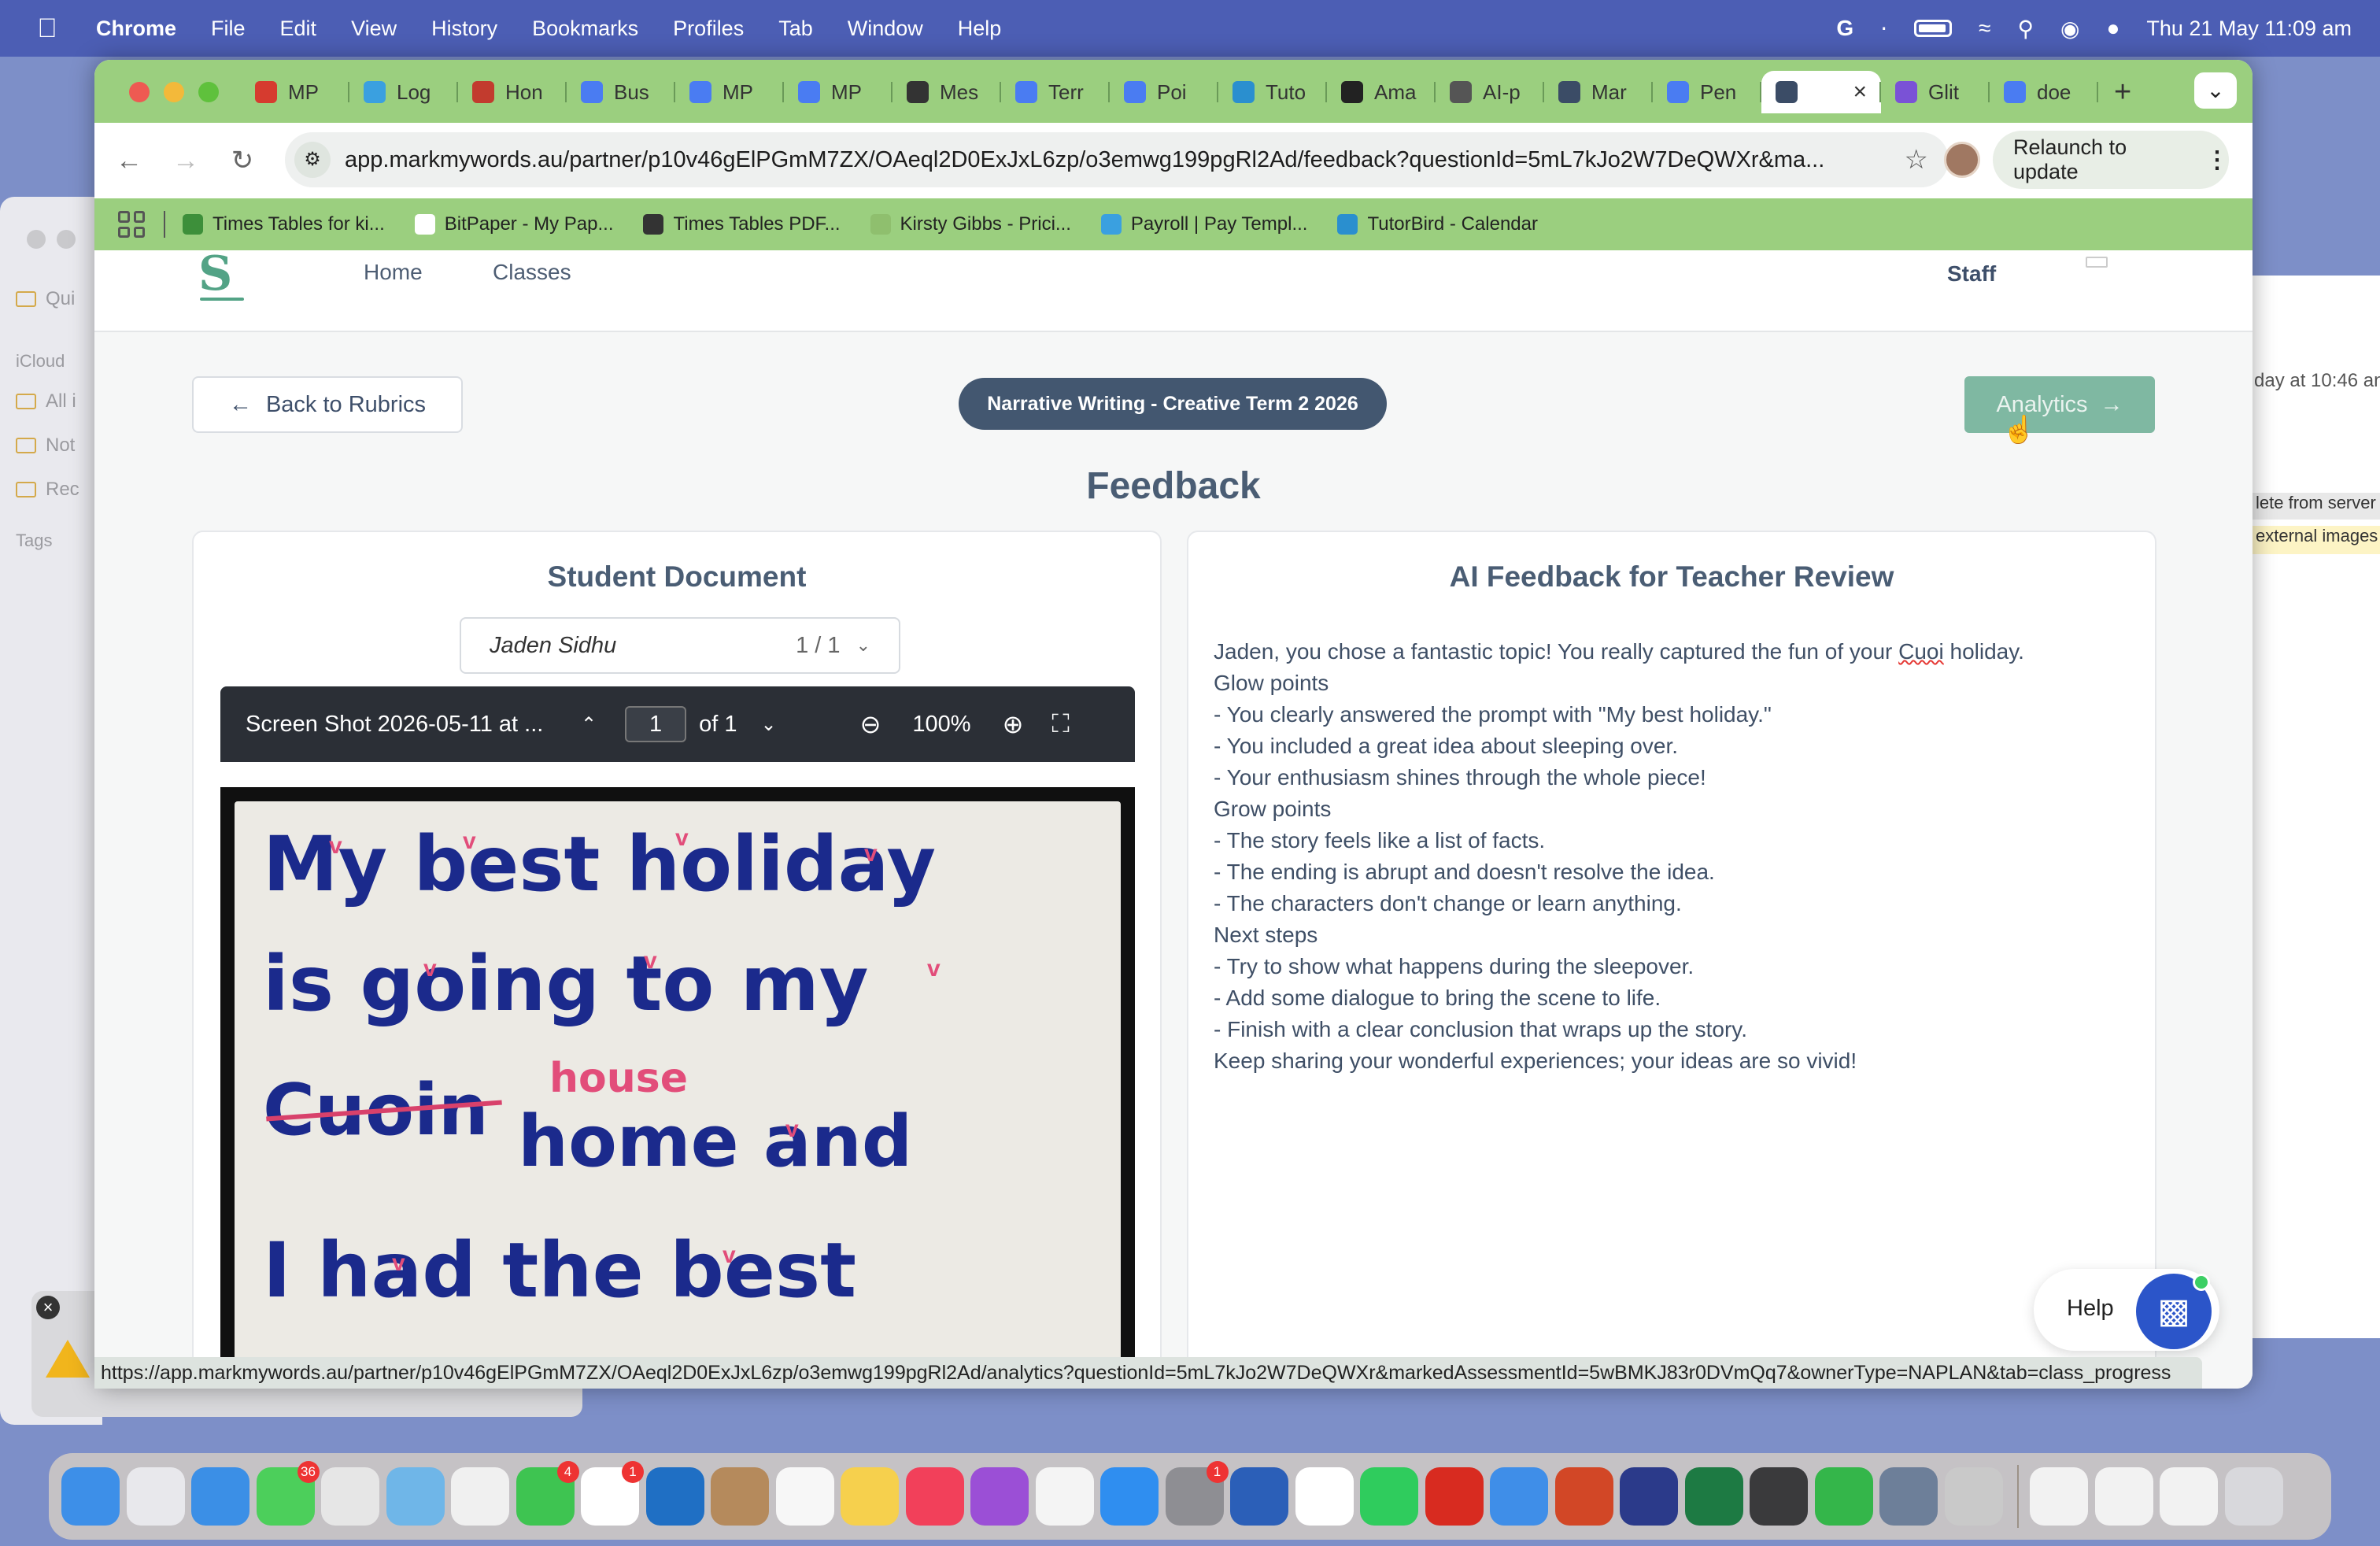  Describe the element at coordinates (139, 92) in the screenshot. I see `close-window-icon` at that location.